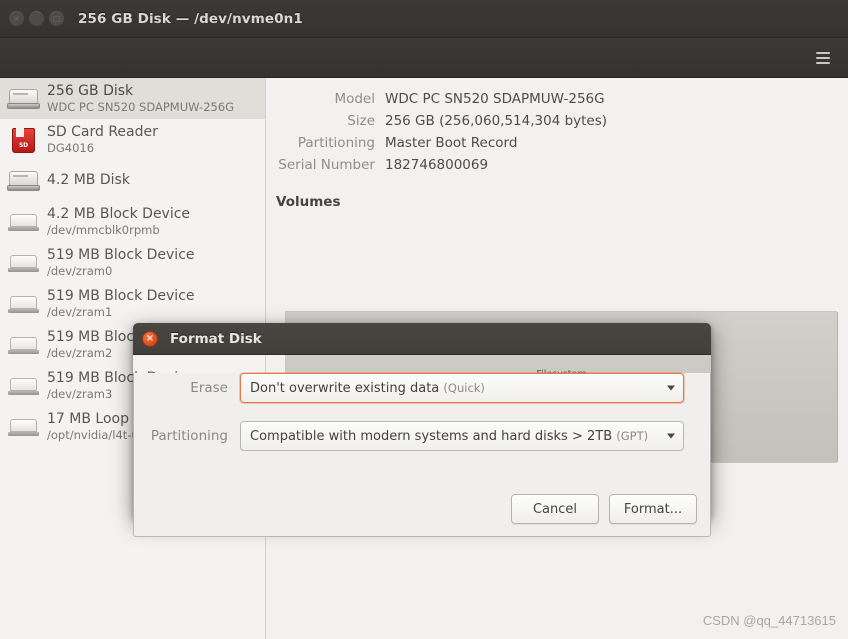 This screenshot has height=639, width=848. I want to click on info-label: Serial Number, so click(326, 165).